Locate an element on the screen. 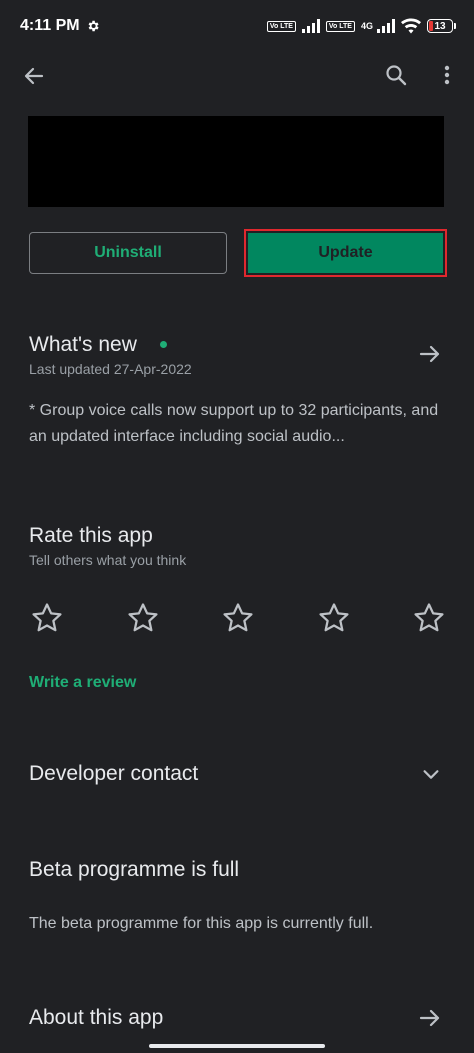 The width and height of the screenshot is (474, 1053). more-vert-icon is located at coordinates (447, 75).